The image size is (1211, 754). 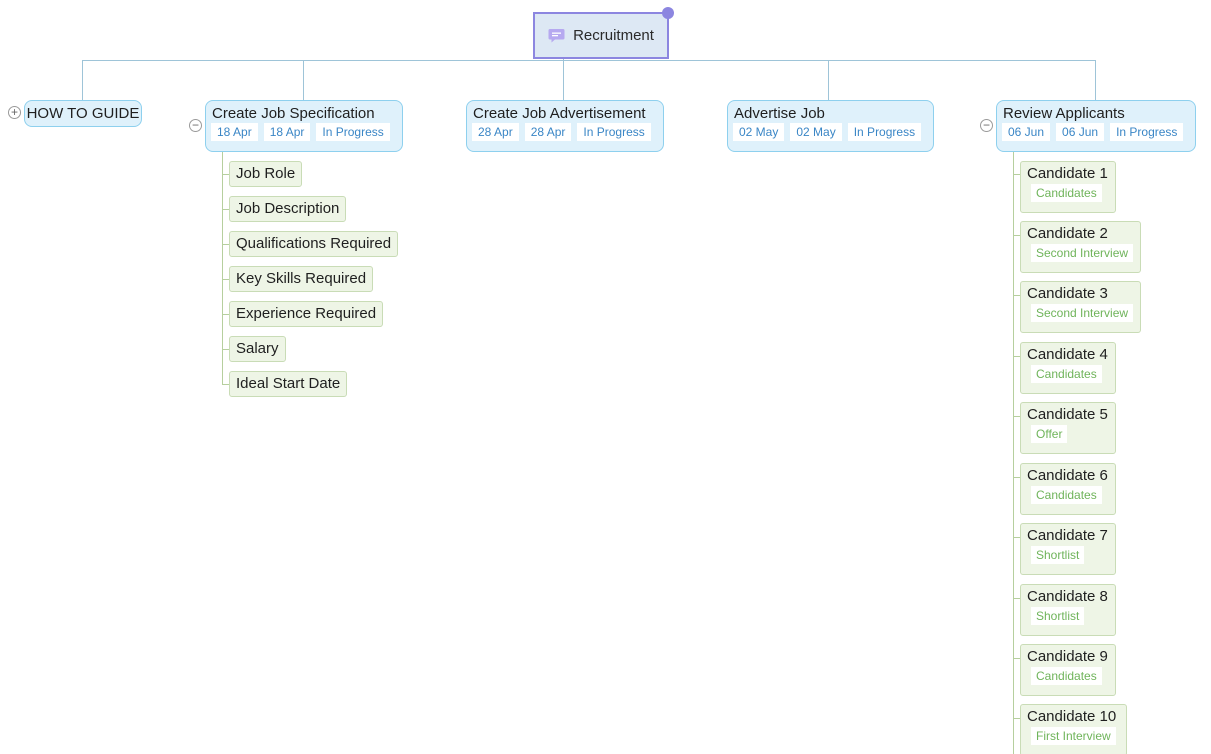 I want to click on candidate-name: Candidate 4, so click(x=1067, y=354).